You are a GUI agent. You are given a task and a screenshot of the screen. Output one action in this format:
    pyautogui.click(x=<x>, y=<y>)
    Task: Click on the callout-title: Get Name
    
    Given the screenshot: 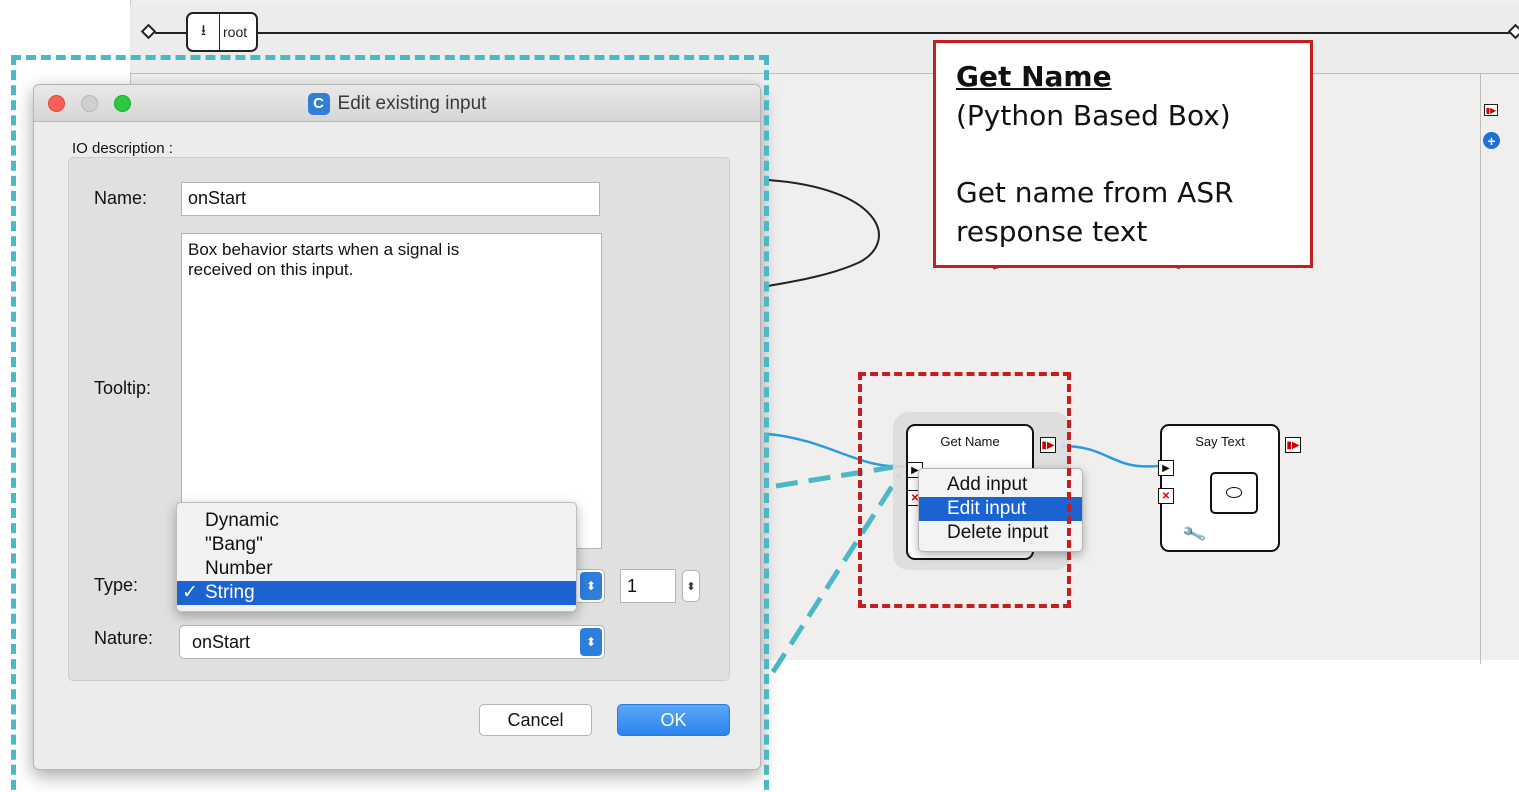 What is the action you would take?
    pyautogui.click(x=1034, y=76)
    